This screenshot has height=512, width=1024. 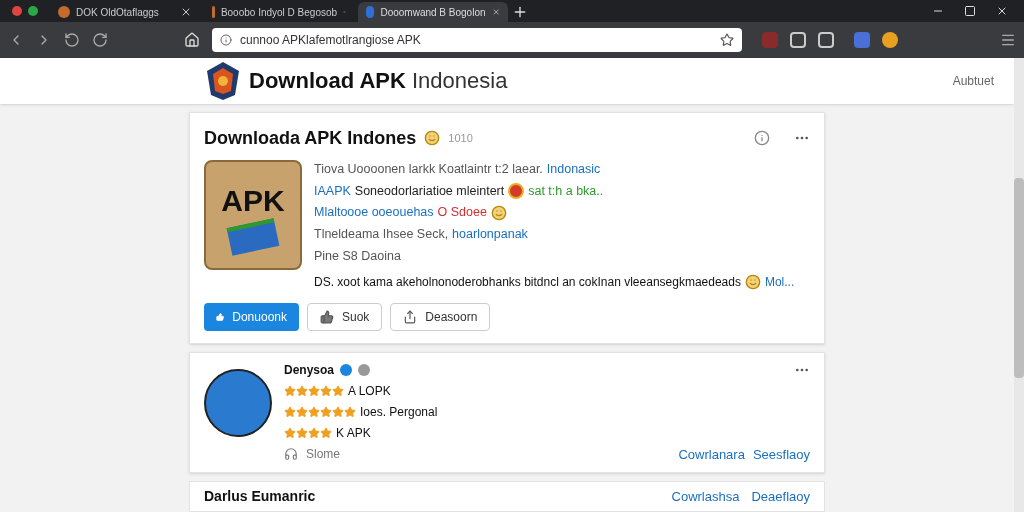 What do you see at coordinates (970, 11) in the screenshot?
I see `maximize-icon` at bounding box center [970, 11].